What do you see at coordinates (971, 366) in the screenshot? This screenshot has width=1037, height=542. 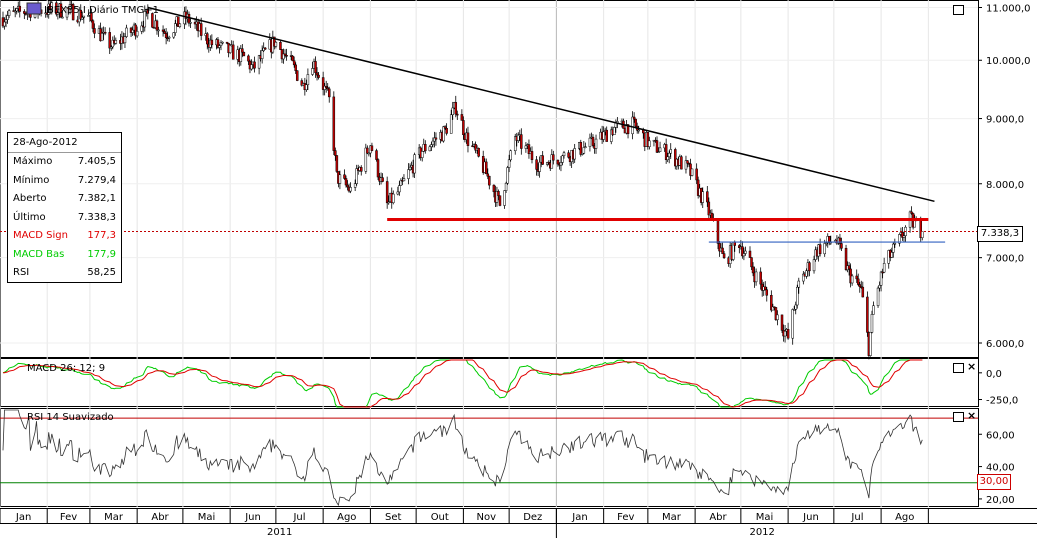 I see `close-macd-panel-button: ×` at bounding box center [971, 366].